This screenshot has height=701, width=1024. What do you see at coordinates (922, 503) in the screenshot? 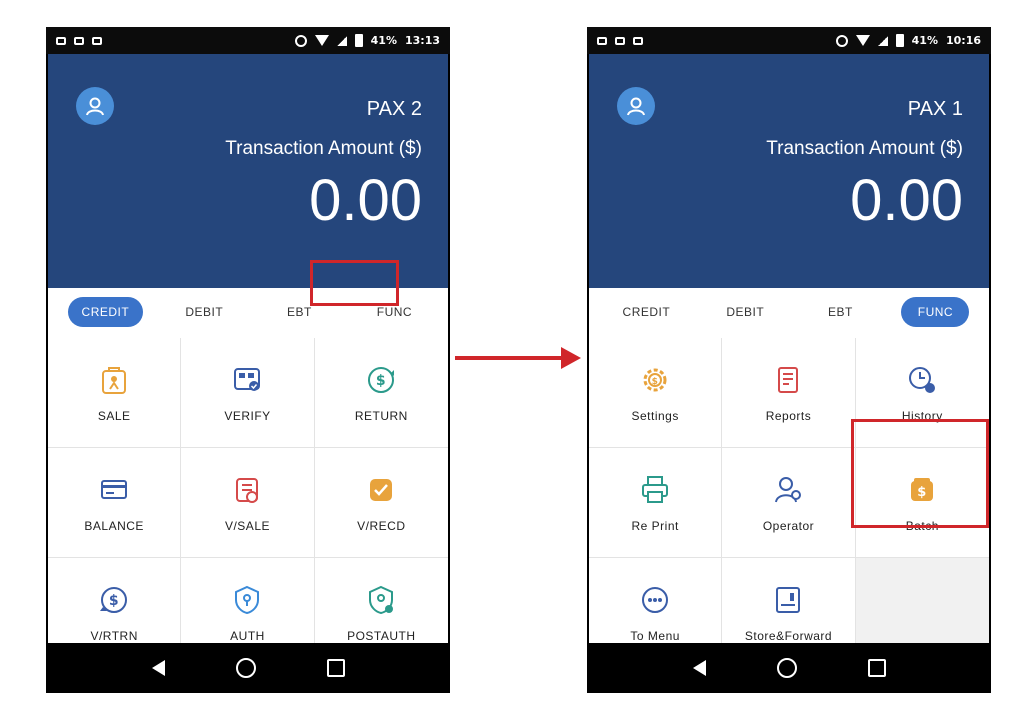
I see `tile-batch: $ Batch` at bounding box center [922, 503].